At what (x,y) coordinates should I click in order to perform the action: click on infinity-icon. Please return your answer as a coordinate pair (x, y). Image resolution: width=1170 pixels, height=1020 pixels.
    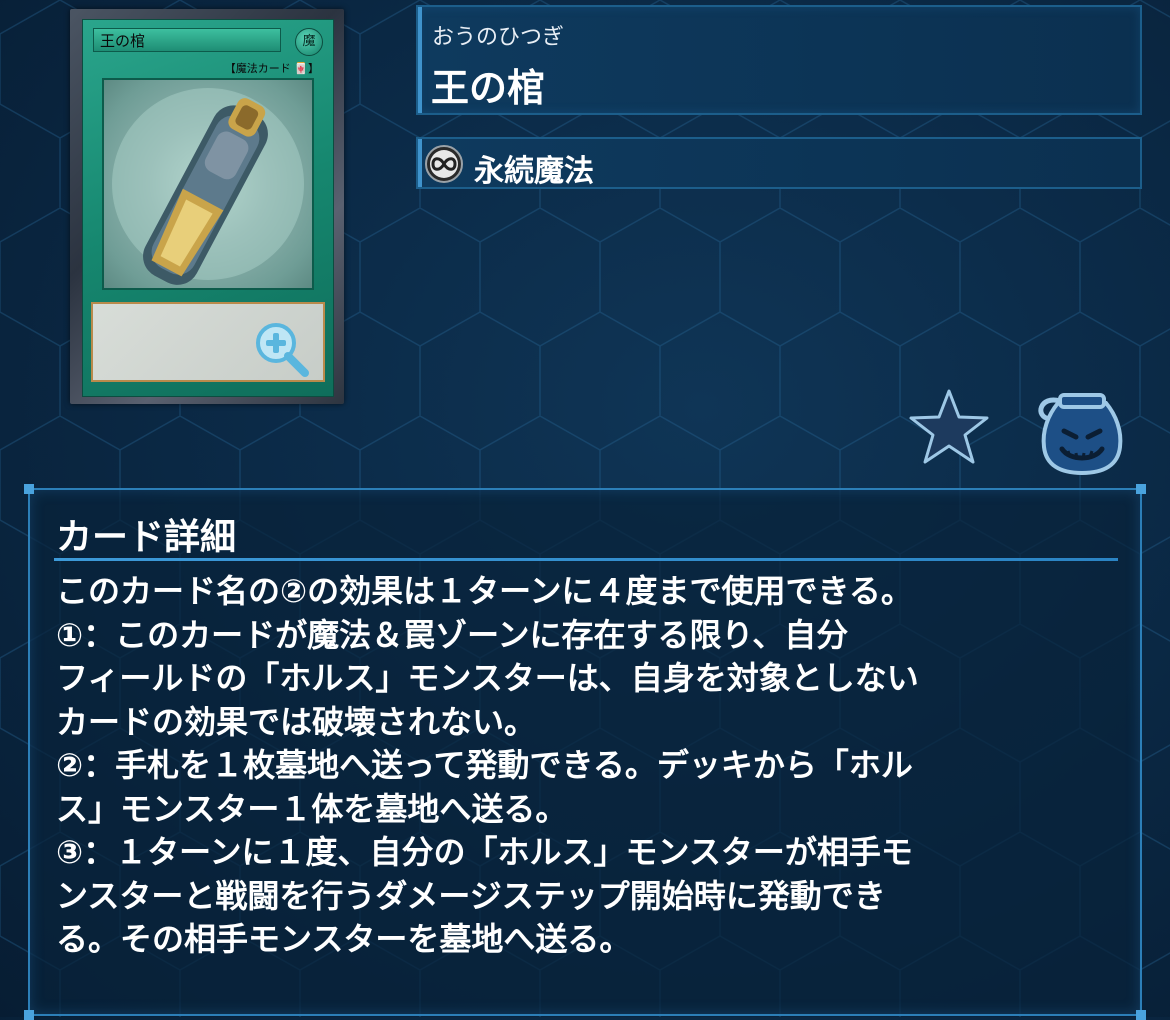
    Looking at the image, I should click on (444, 164).